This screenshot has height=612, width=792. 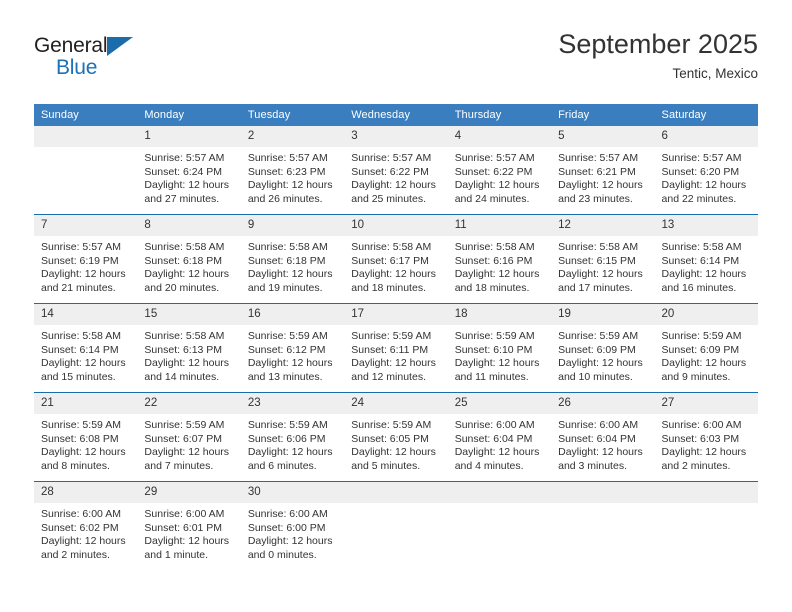 What do you see at coordinates (80, 438) in the screenshot?
I see `sunset-text: Sunset: 6:08 PM` at bounding box center [80, 438].